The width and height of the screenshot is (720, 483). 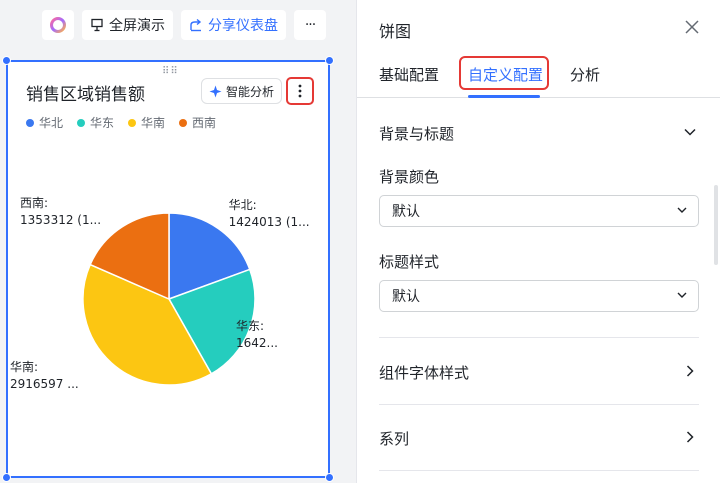 What do you see at coordinates (424, 372) in the screenshot?
I see `section-font-style-header: 组件字体样式` at bounding box center [424, 372].